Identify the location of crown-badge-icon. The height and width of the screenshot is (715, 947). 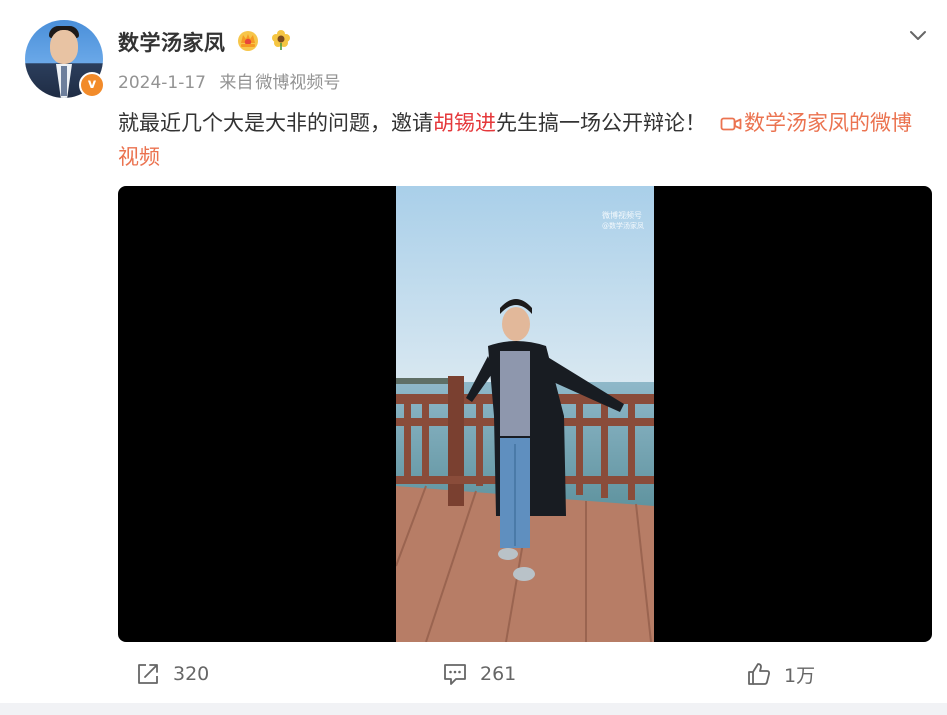
(248, 40).